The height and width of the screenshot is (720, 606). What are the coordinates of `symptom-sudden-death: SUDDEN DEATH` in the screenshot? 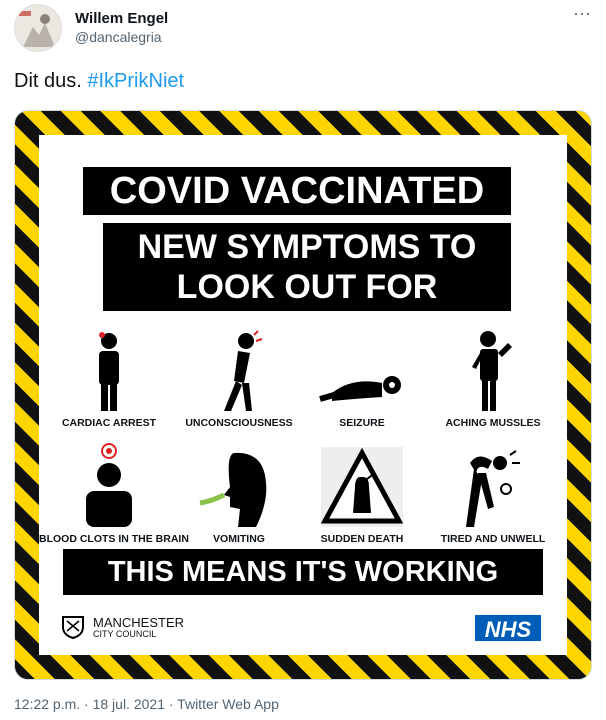 It's located at (362, 494).